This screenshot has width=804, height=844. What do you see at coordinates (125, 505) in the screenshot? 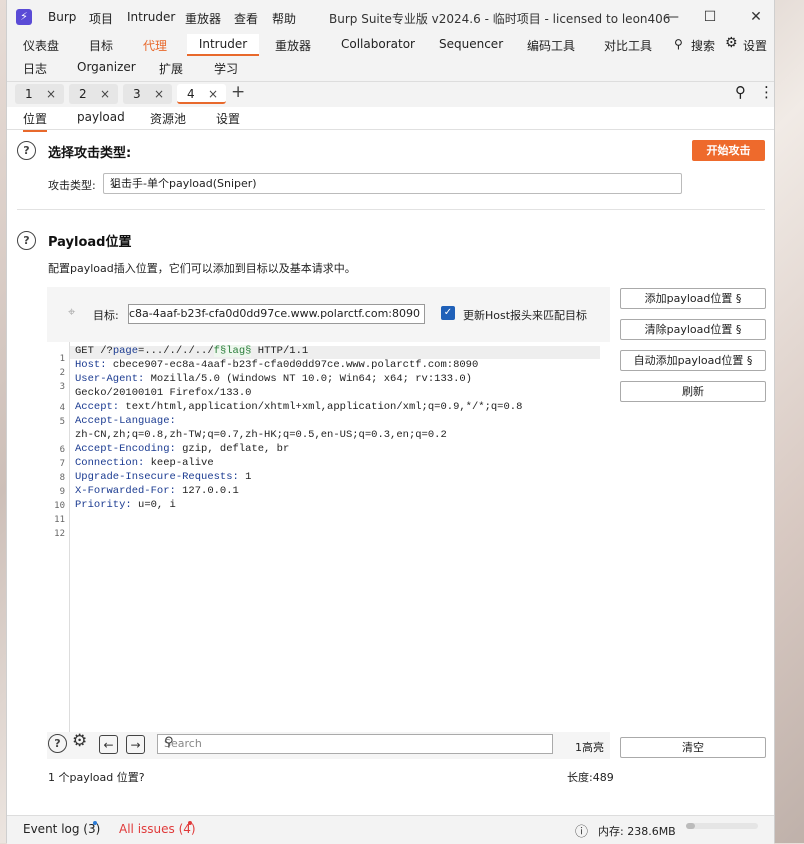
I see `request-line-10: Priority: u=0, i` at bounding box center [125, 505].